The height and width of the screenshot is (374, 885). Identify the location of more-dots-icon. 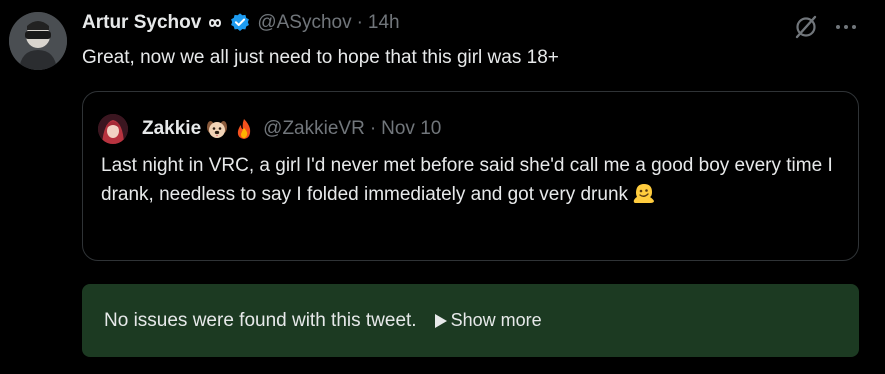
(846, 27).